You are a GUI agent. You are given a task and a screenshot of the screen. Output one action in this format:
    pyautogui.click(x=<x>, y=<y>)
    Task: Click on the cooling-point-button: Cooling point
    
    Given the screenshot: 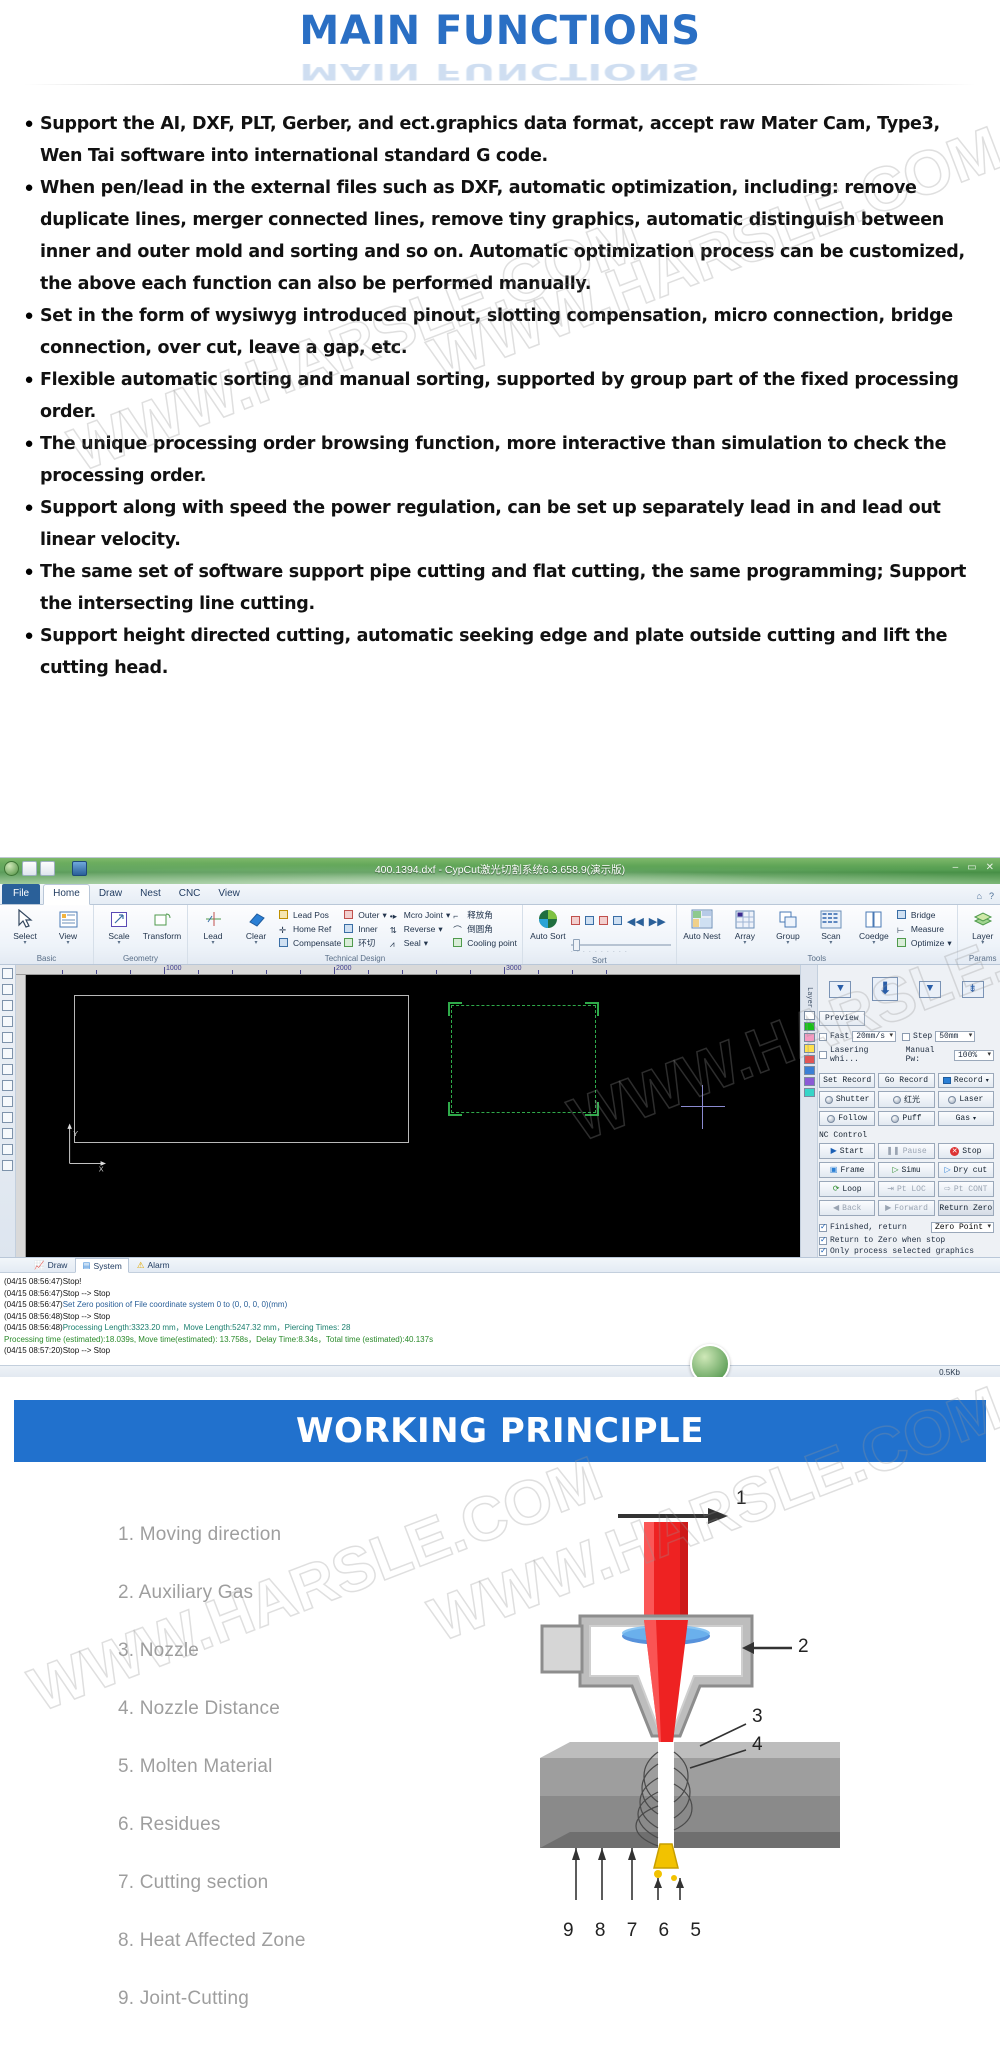 What is the action you would take?
    pyautogui.click(x=485, y=943)
    